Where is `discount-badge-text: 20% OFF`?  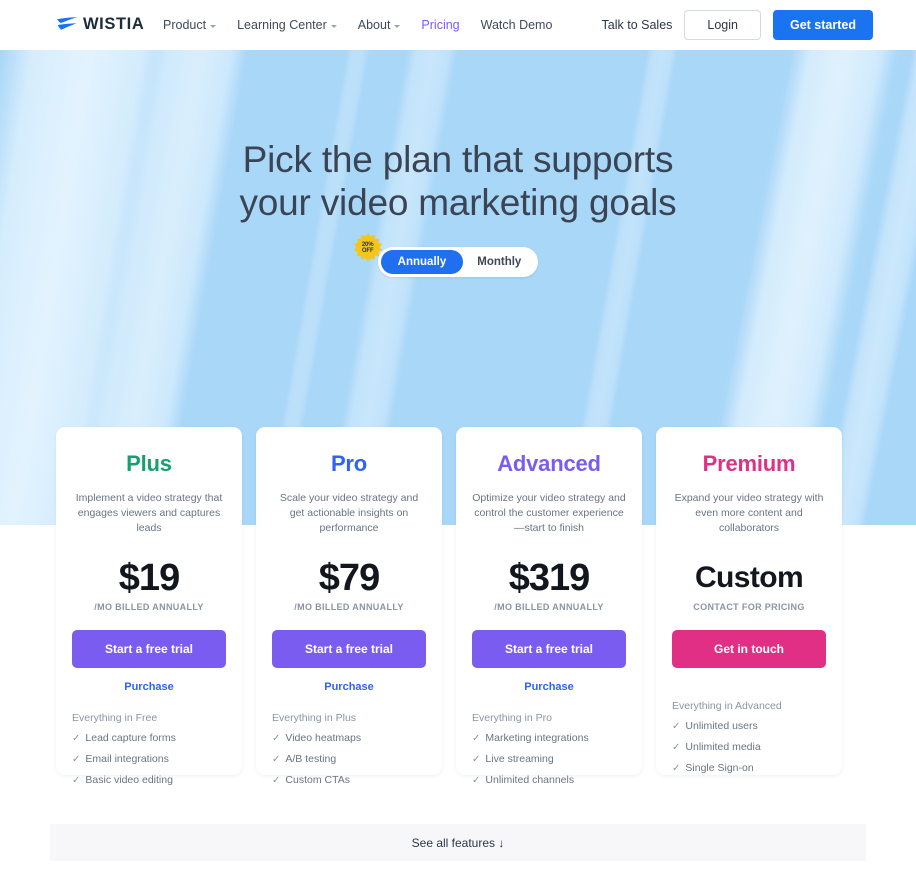 discount-badge-text: 20% OFF is located at coordinates (368, 248).